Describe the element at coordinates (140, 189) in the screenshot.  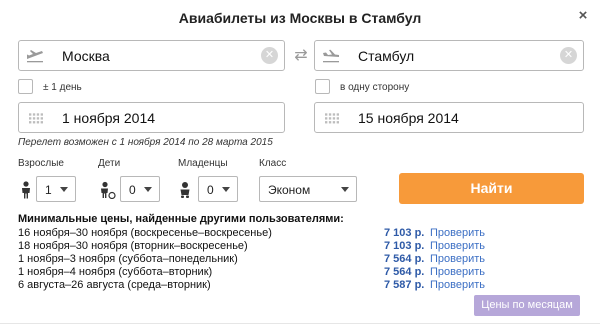
I see `children-select: 0` at that location.